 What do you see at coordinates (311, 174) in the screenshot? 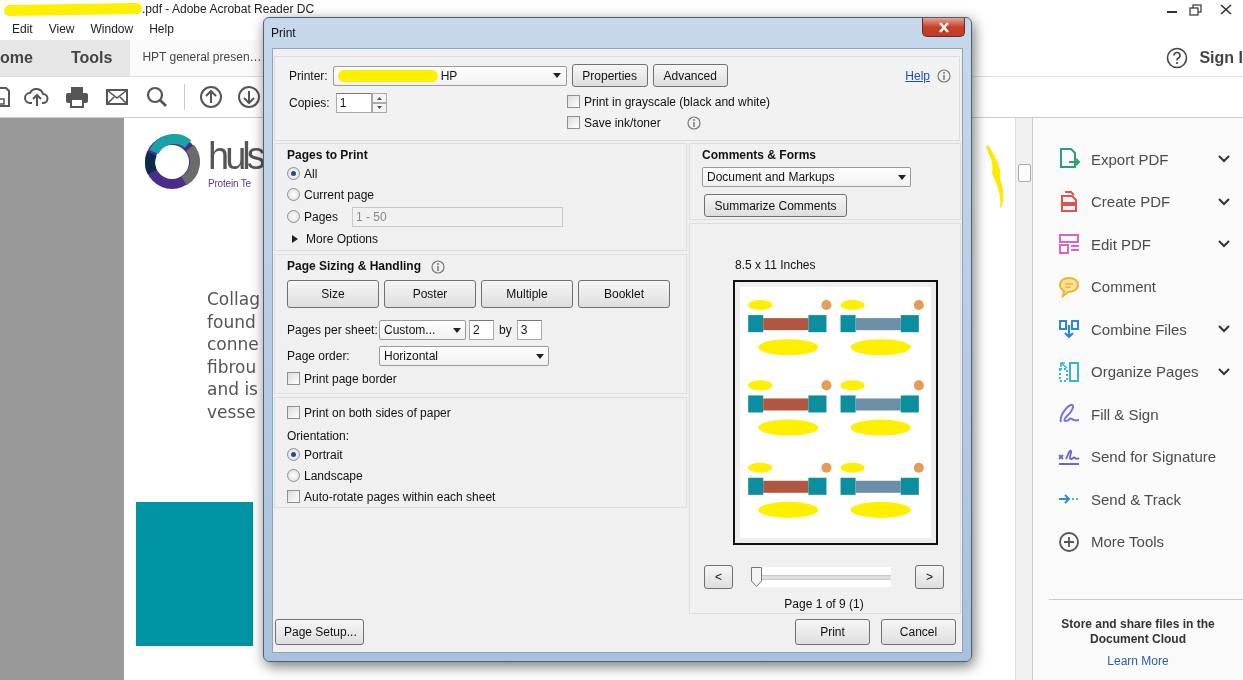
I see `radio-label: All` at bounding box center [311, 174].